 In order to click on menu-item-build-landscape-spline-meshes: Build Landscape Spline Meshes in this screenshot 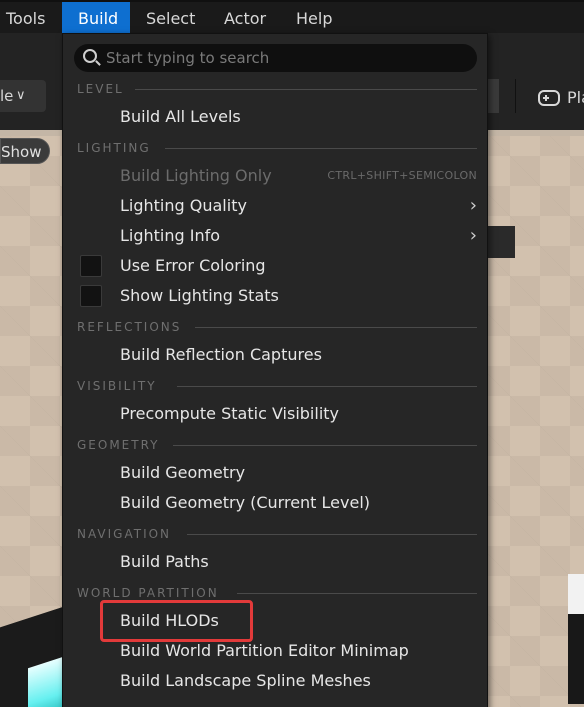, I will do `click(275, 681)`.